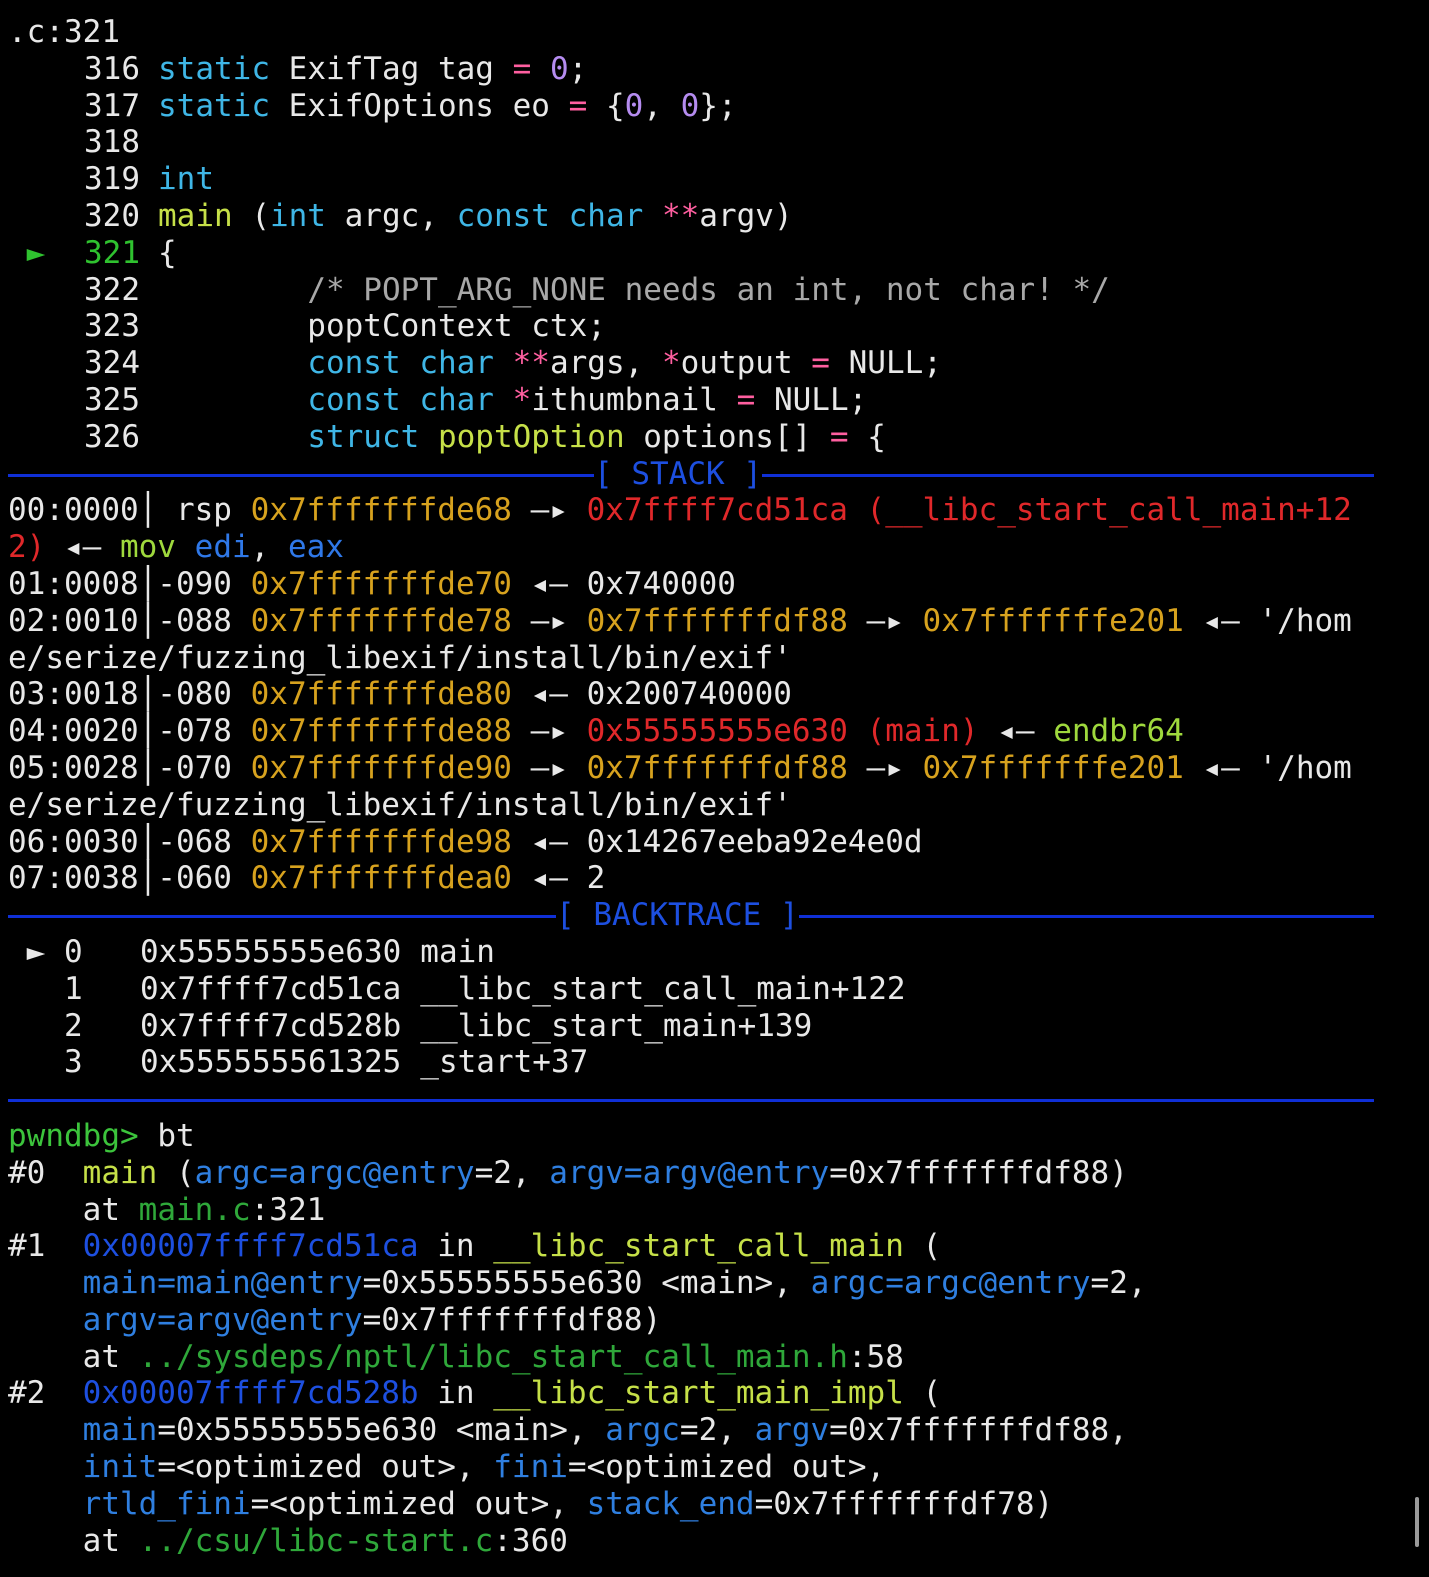  What do you see at coordinates (73, 1025) in the screenshot?
I see `frame-index: 2` at bounding box center [73, 1025].